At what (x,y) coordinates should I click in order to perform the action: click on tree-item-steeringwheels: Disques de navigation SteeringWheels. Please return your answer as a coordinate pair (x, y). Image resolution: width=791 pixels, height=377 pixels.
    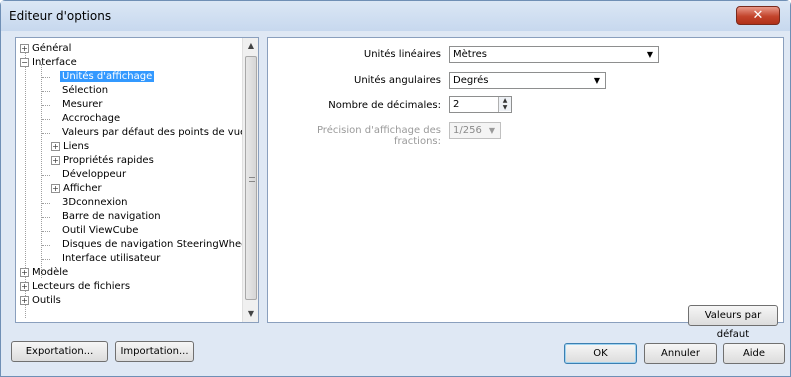
    Looking at the image, I should click on (158, 244).